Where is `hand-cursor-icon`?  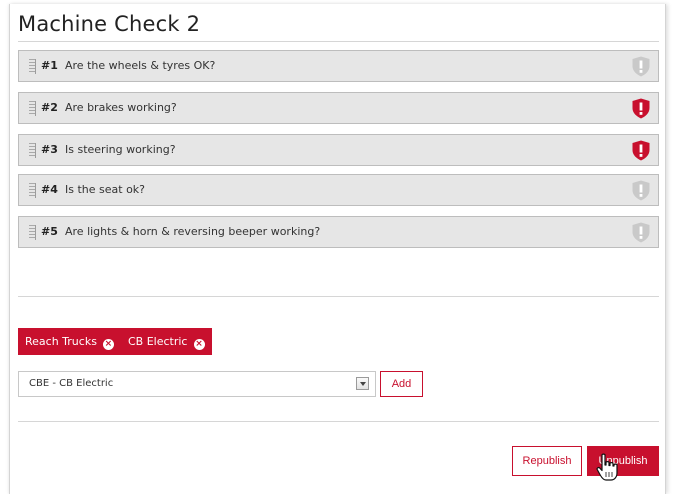 hand-cursor-icon is located at coordinates (607, 467).